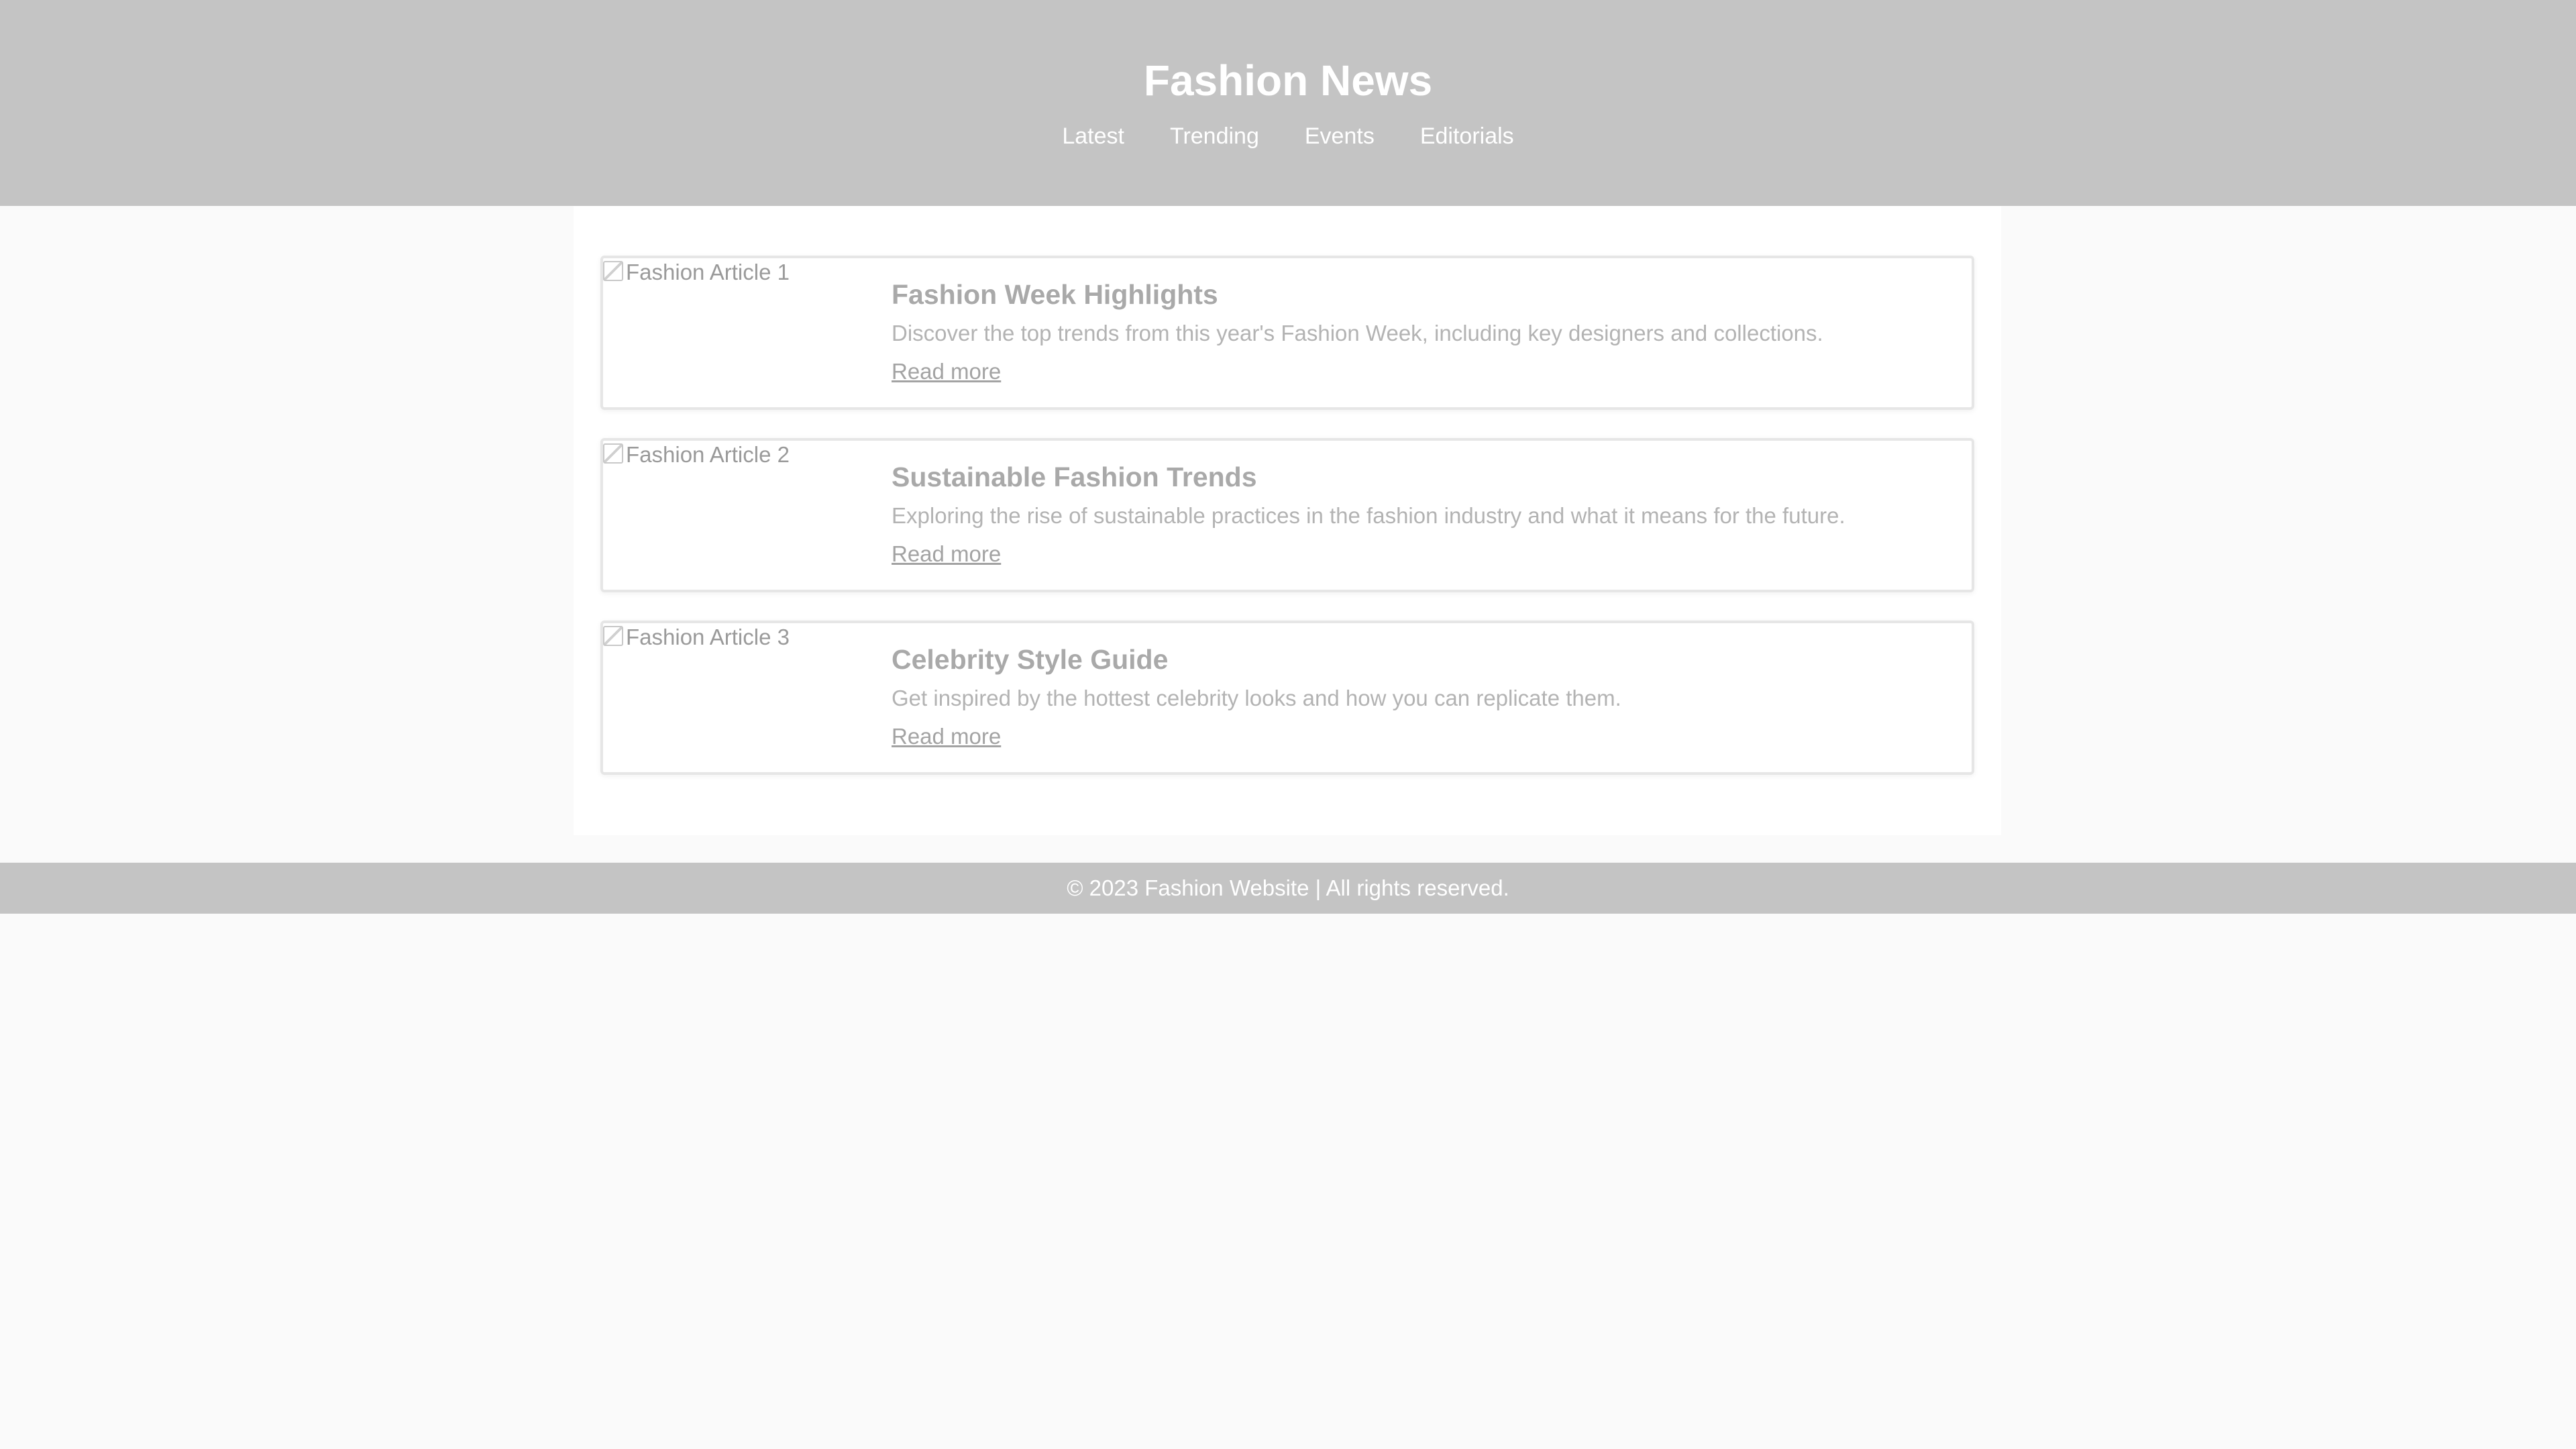 This screenshot has width=2576, height=1449. I want to click on article-image-alt: Fashion Article 1, so click(708, 272).